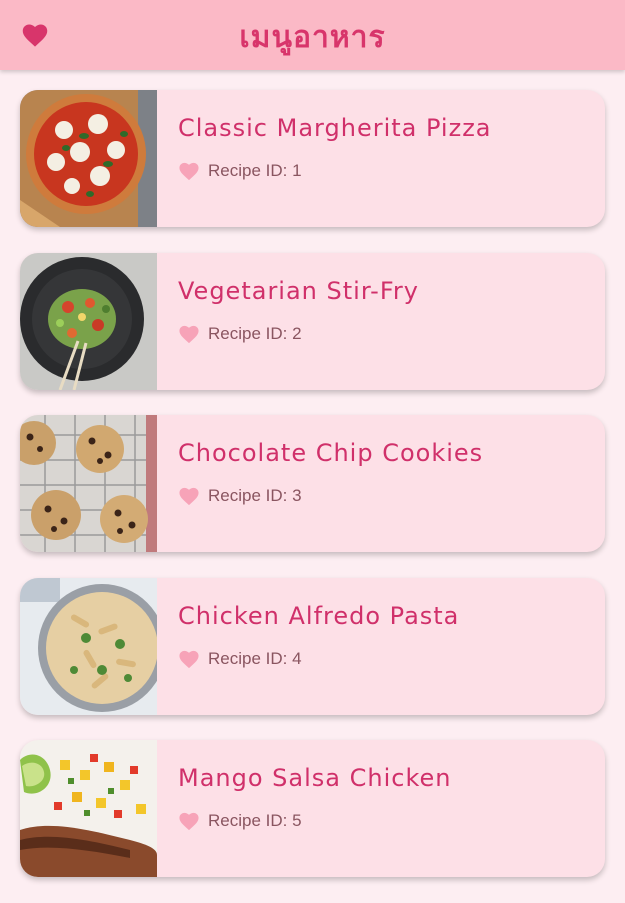 This screenshot has width=625, height=903. I want to click on cookies-image, so click(88, 483).